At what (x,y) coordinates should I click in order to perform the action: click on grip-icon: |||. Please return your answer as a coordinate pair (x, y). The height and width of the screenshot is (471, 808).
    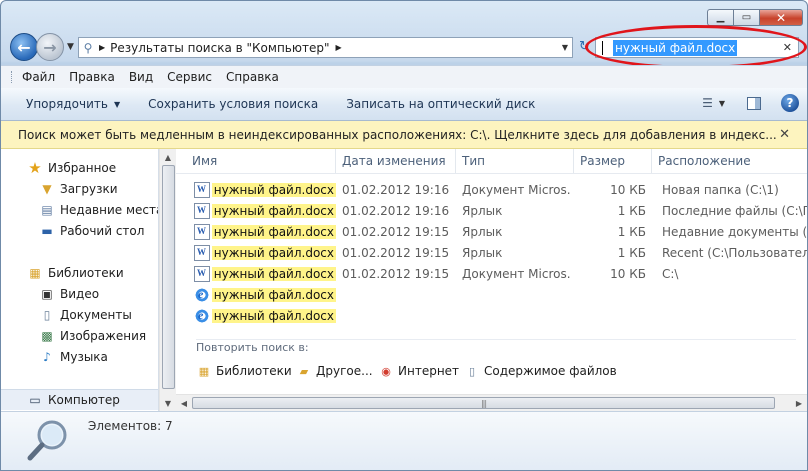
    Looking at the image, I should click on (483, 403).